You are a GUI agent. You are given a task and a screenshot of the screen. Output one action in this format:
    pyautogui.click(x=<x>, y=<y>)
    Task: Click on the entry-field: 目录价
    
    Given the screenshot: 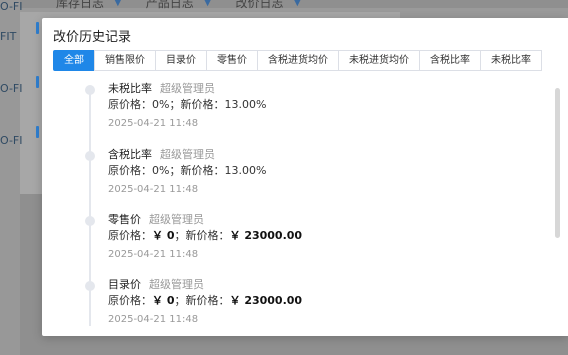 What is the action you would take?
    pyautogui.click(x=124, y=284)
    